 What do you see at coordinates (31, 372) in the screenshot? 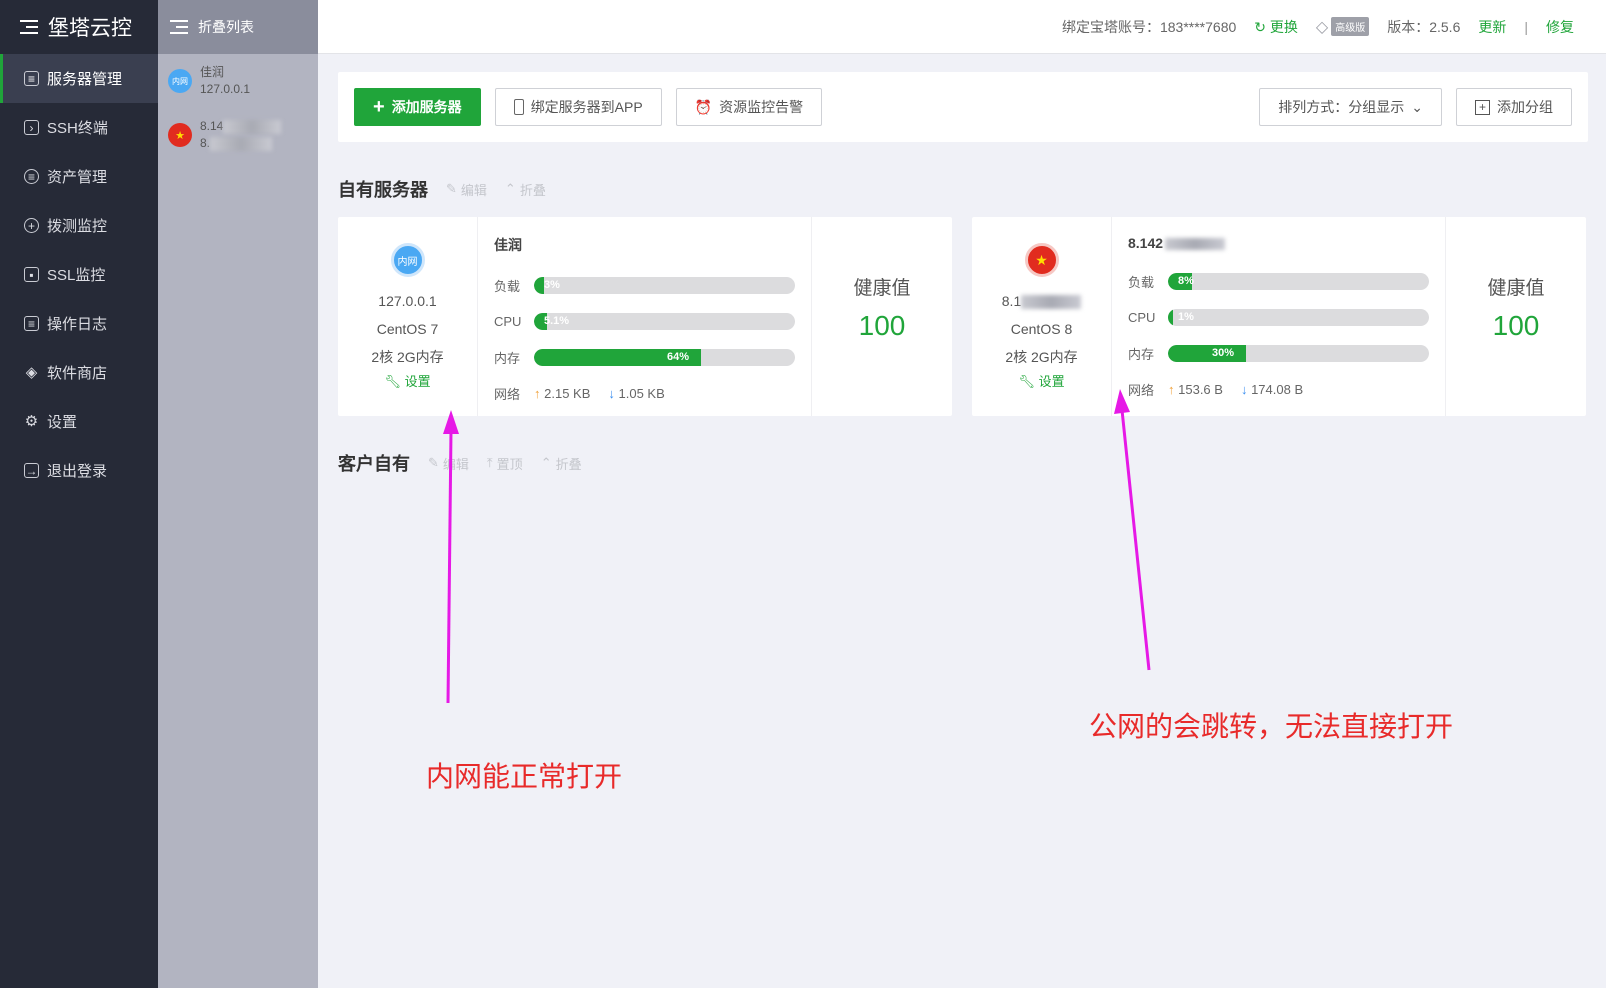
I see `layers-icon: ◈` at bounding box center [31, 372].